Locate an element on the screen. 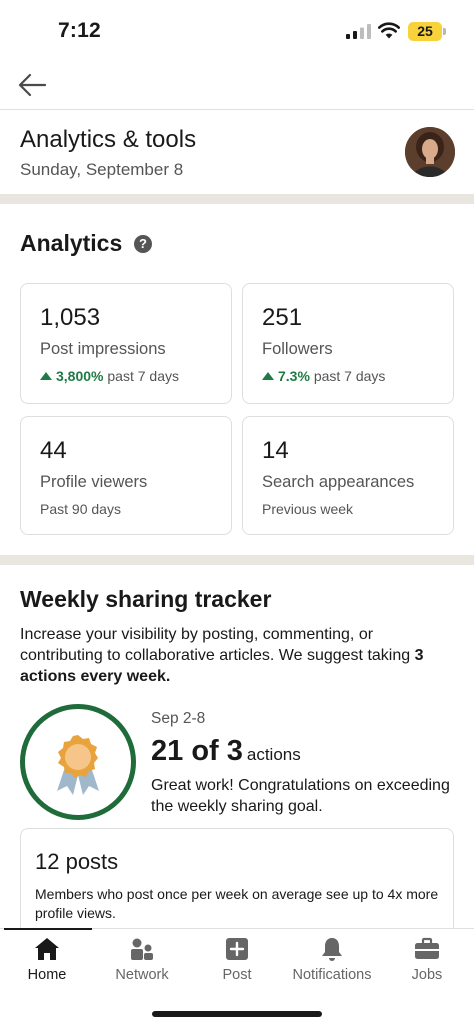  status-time: 7:12 is located at coordinates (79, 30).